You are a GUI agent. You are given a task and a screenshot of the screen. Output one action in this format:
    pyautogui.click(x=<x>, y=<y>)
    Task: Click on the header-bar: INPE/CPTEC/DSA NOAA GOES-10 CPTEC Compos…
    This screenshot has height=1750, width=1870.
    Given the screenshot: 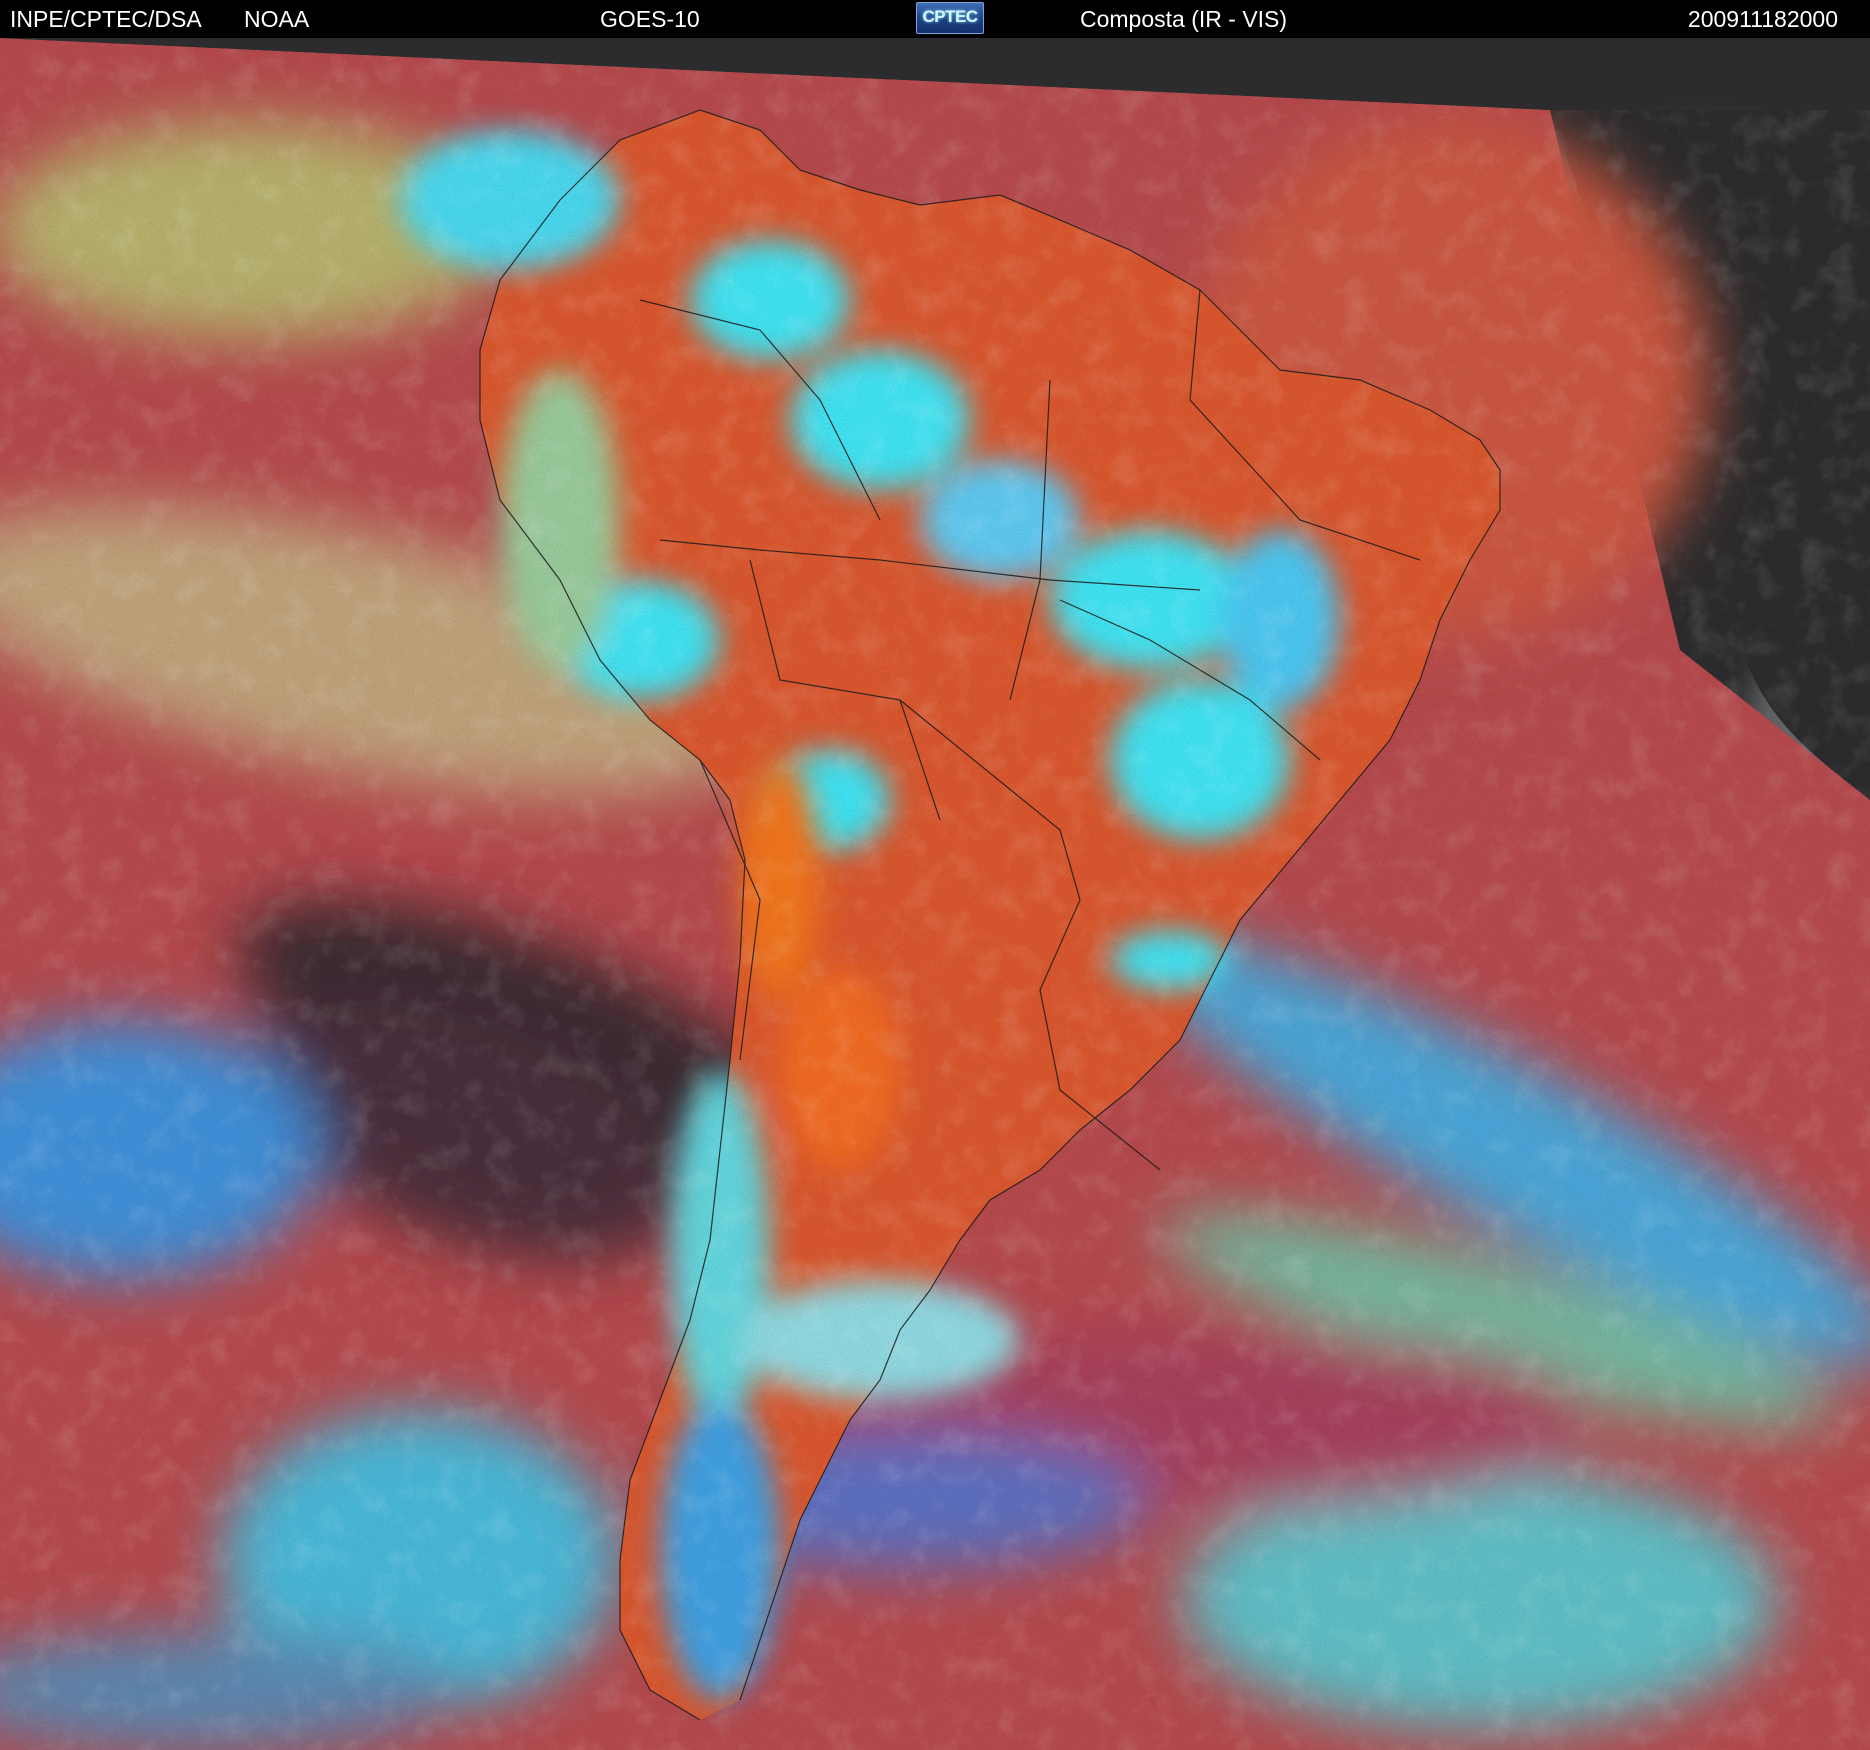 What is the action you would take?
    pyautogui.click(x=935, y=19)
    